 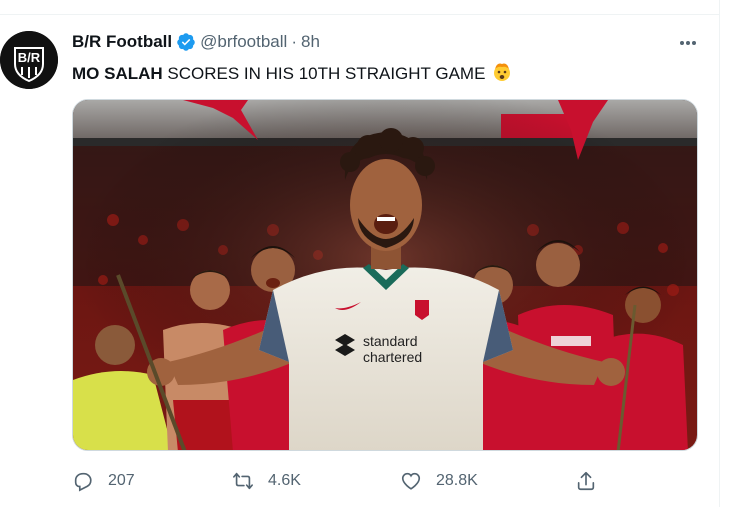 I want to click on exploding-head-emoji-icon, so click(x=502, y=73).